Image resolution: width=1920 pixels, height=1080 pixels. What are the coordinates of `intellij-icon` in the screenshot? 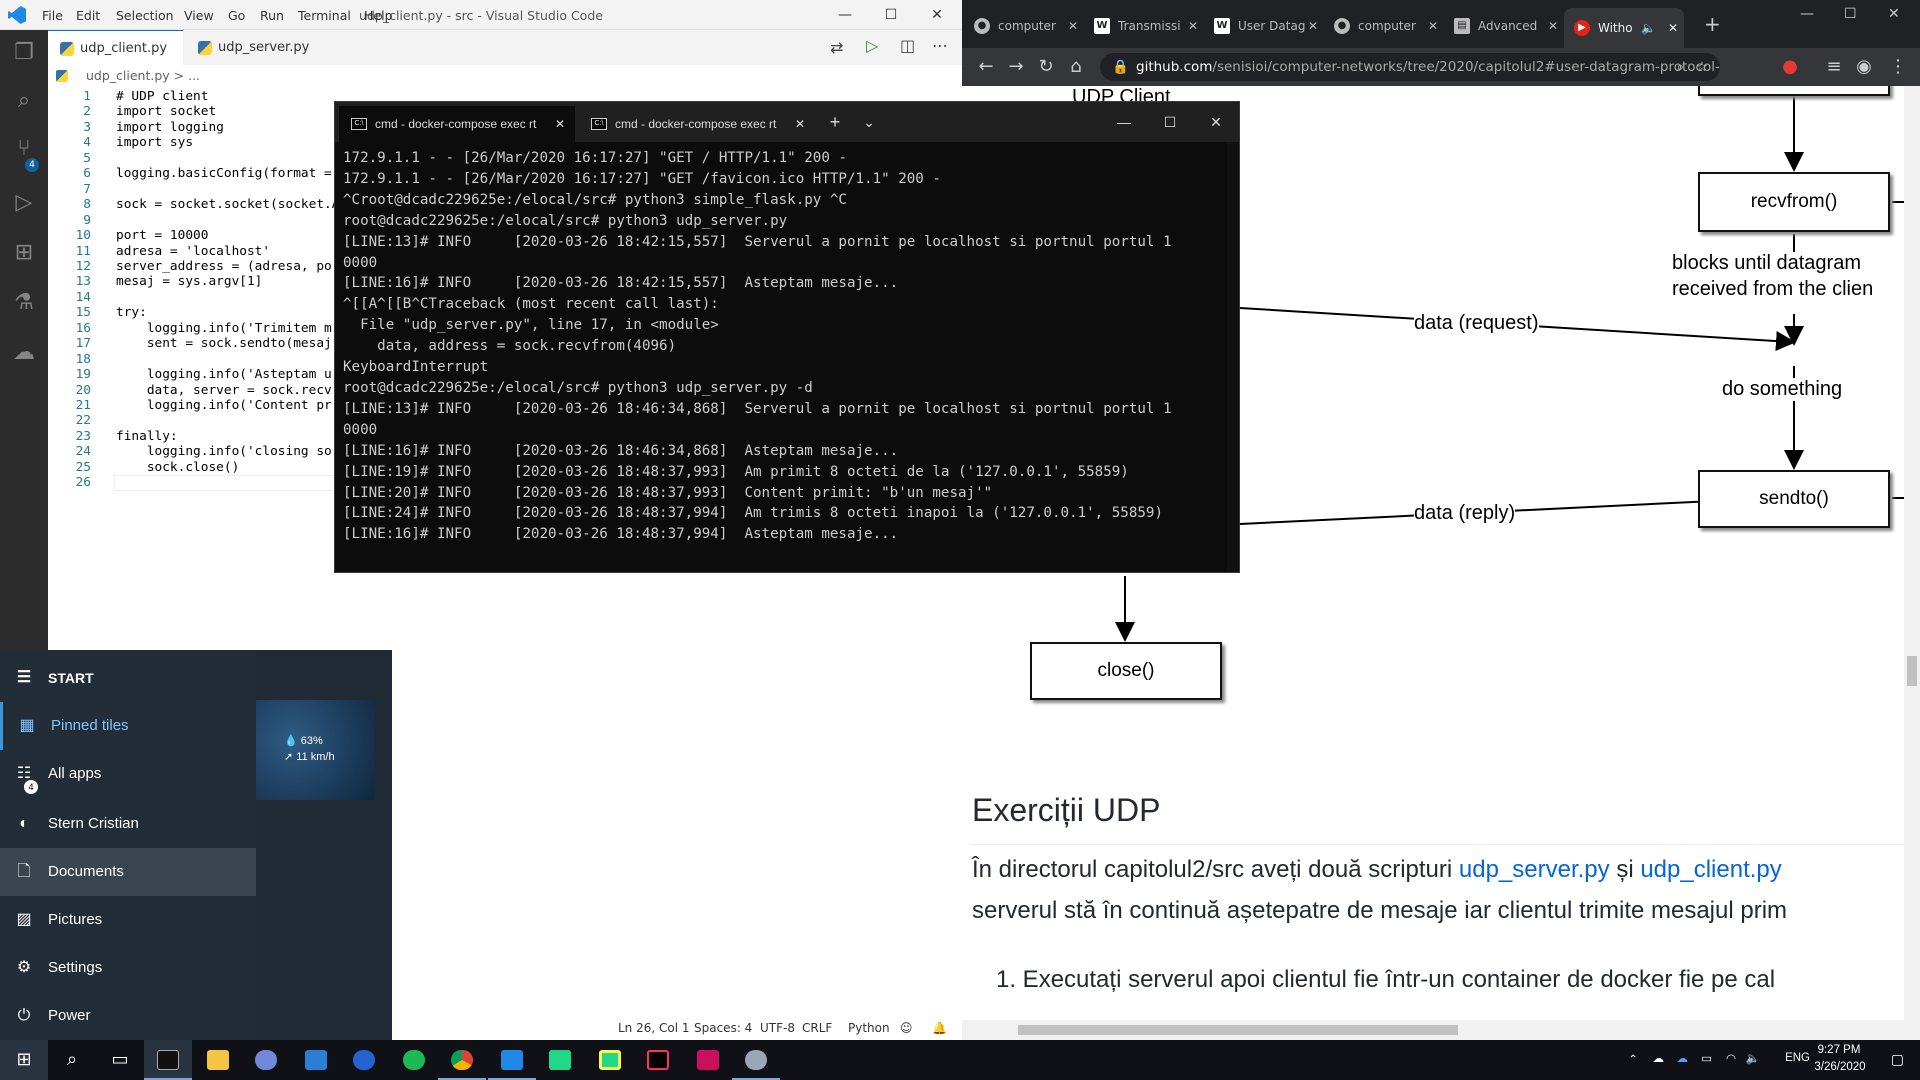 It's located at (658, 1060).